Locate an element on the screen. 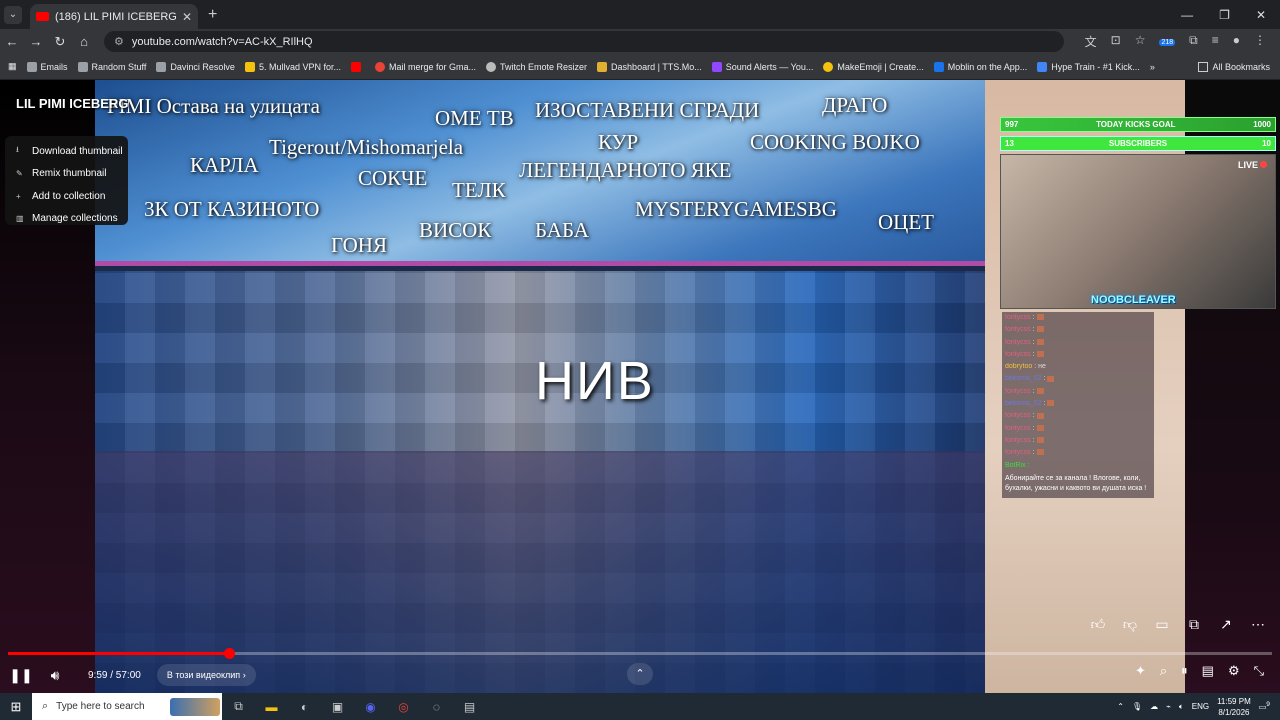  chrome-icon: ◎ is located at coordinates (403, 707).